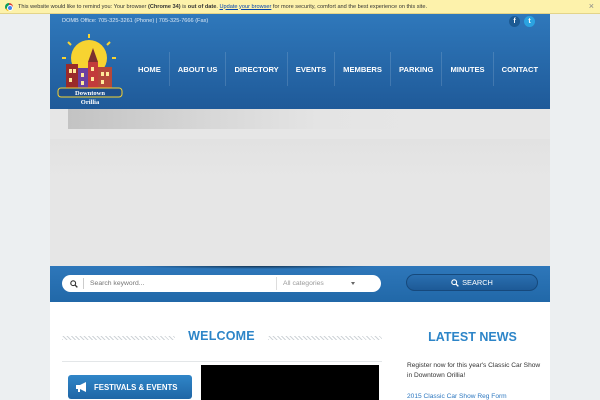 This screenshot has width=600, height=400. What do you see at coordinates (221, 336) in the screenshot?
I see `welcome-title: WELCOME` at bounding box center [221, 336].